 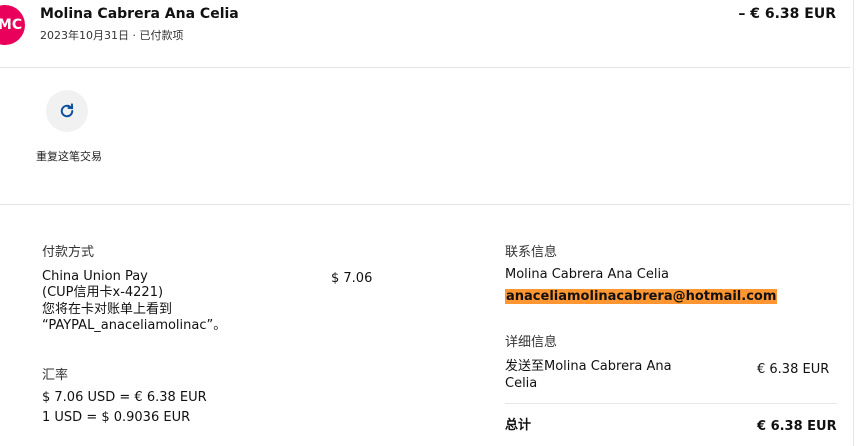 I want to click on avatar-initials: MC, so click(x=11, y=25).